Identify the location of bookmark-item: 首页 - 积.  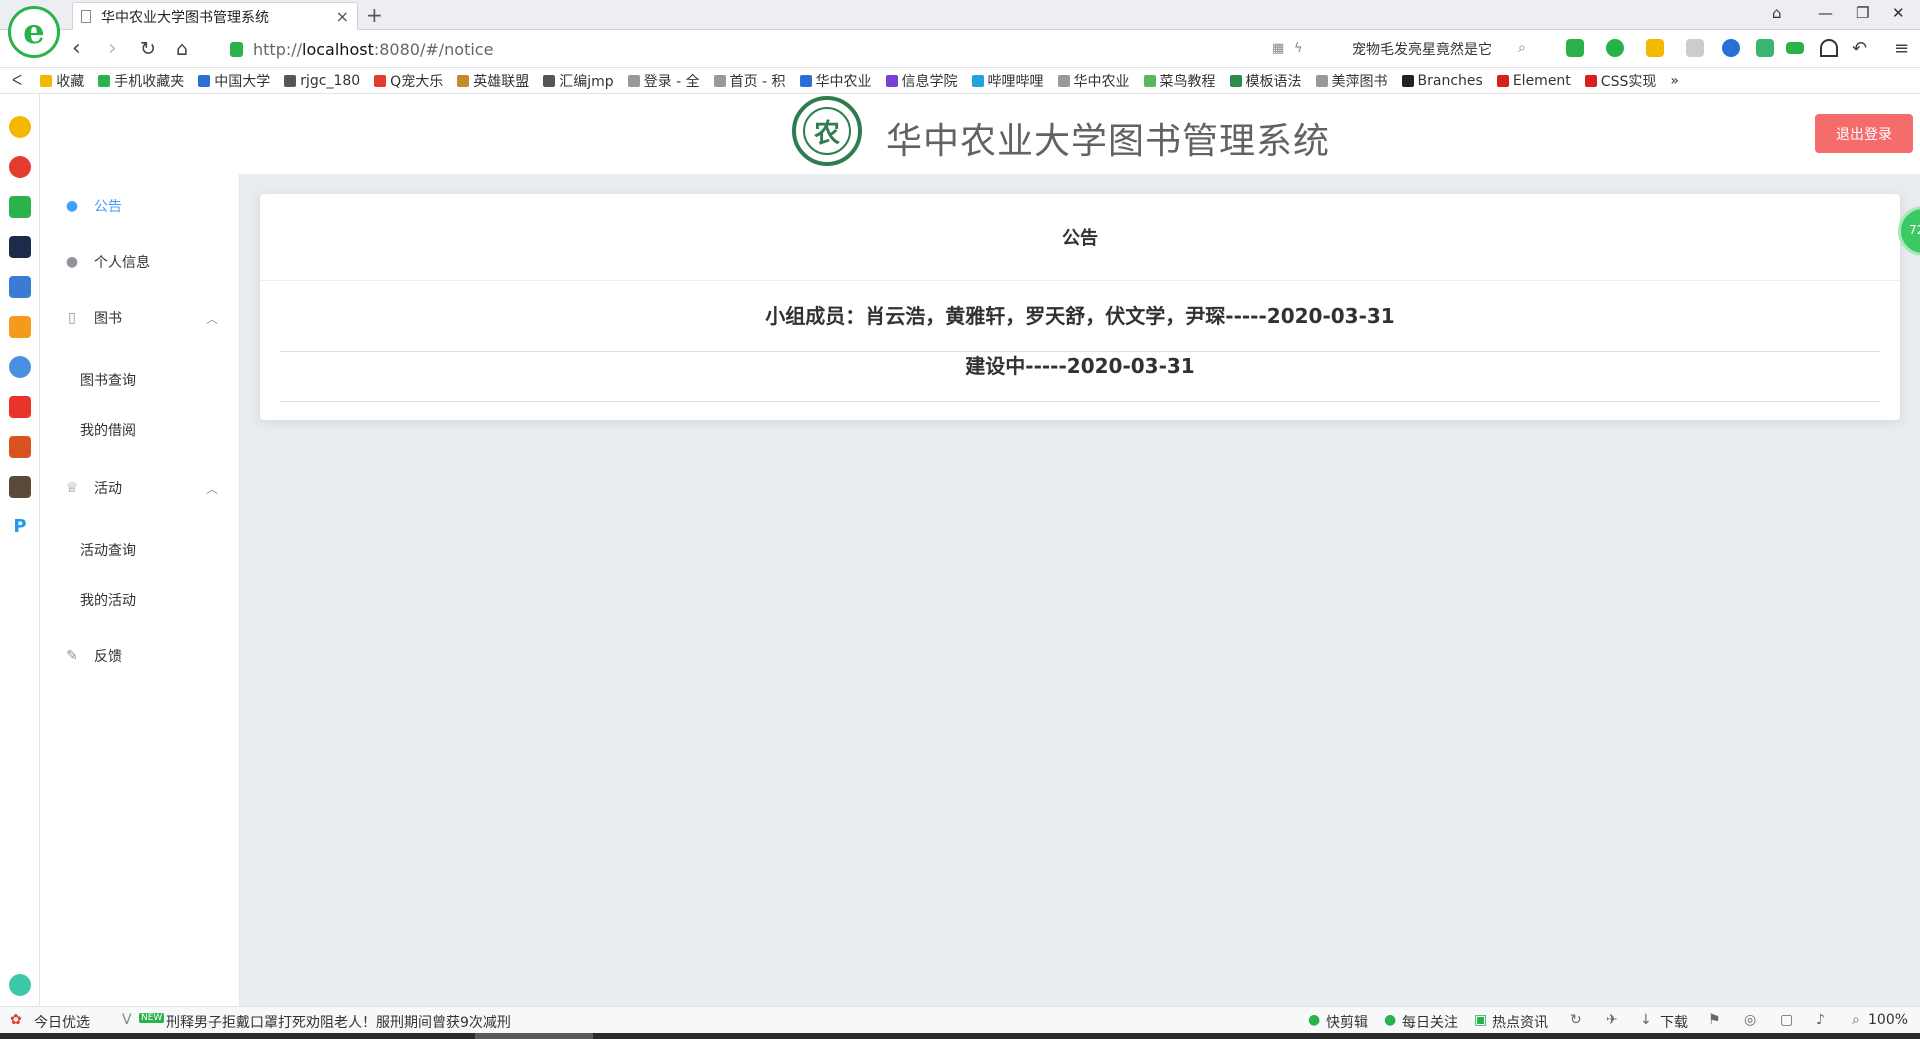
(749, 81).